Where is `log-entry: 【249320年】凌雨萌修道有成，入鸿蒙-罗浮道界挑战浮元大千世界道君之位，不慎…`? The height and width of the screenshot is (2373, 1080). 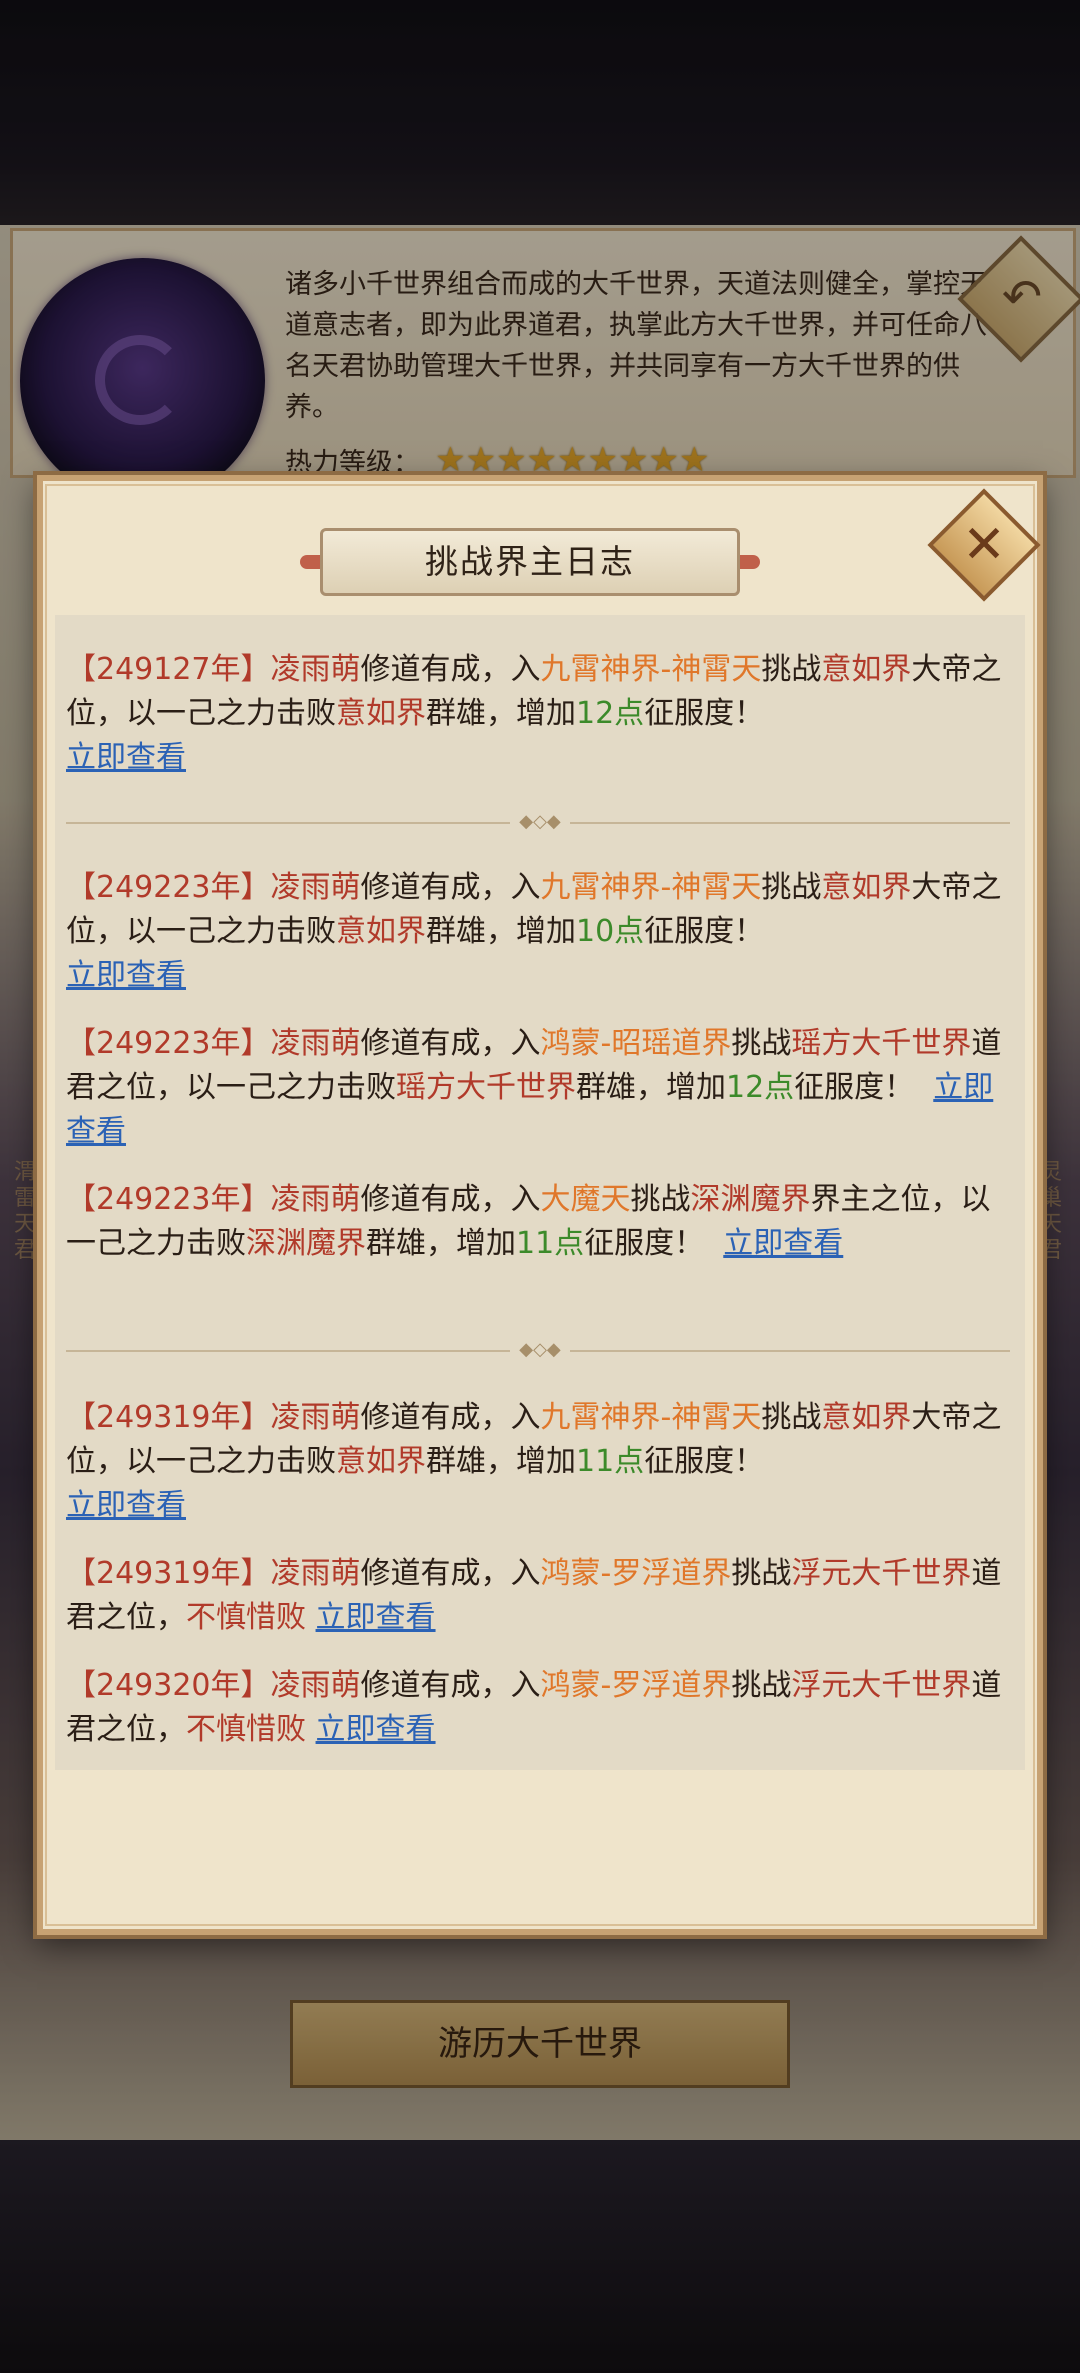
log-entry: 【249320年】凌雨萌修道有成，入鸿蒙-罗浮道界挑战浮元大千世界道君之位，不慎… is located at coordinates (534, 1707).